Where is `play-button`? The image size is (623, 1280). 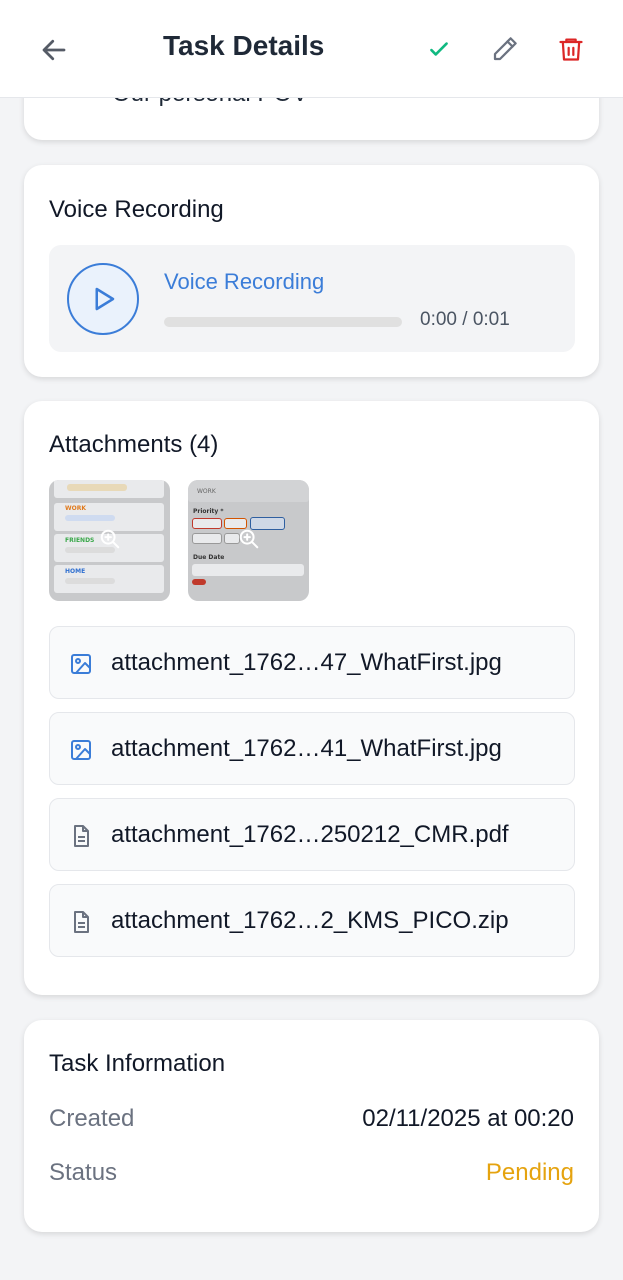 play-button is located at coordinates (103, 299).